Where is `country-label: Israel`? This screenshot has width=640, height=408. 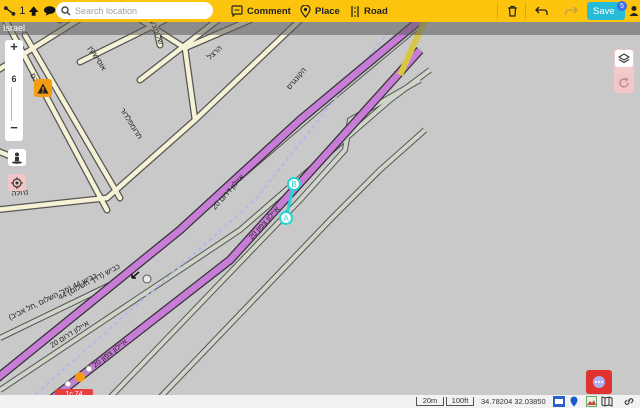
country-label: Israel is located at coordinates (320, 28).